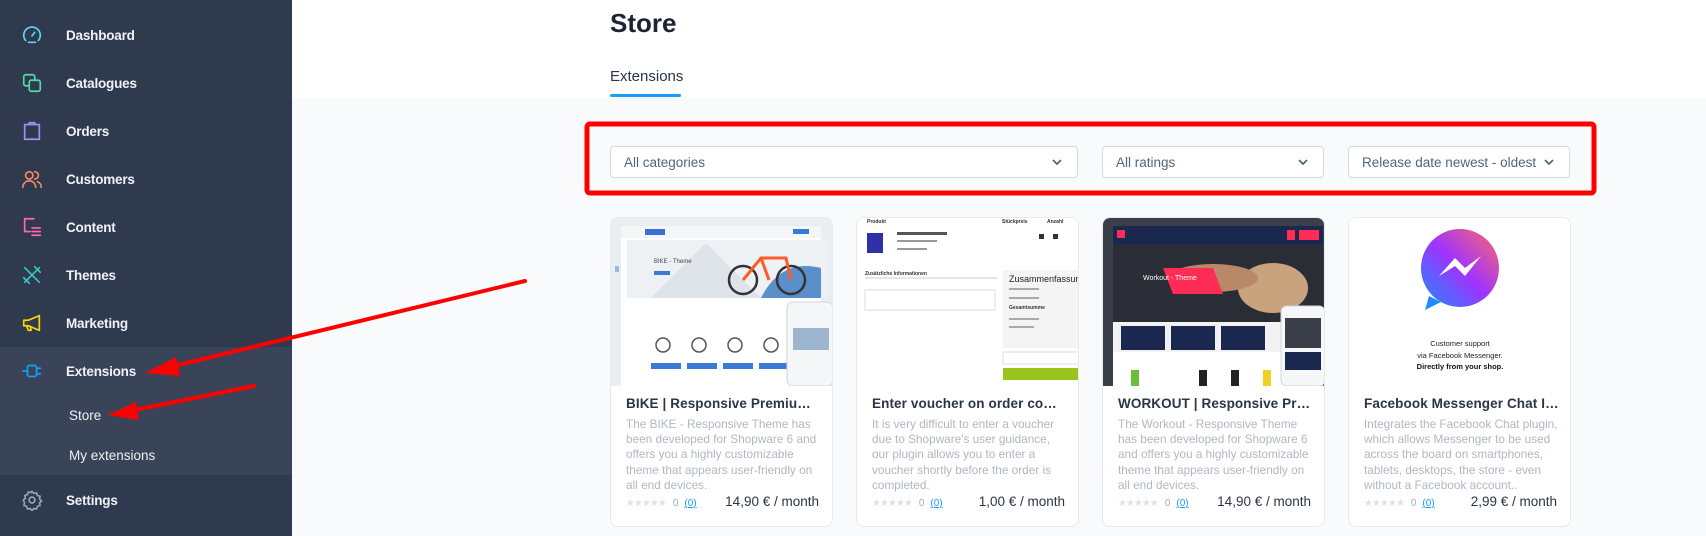 The image size is (1706, 536). What do you see at coordinates (146, 35) in the screenshot?
I see `sidebar-item-dashboard: Dashboard` at bounding box center [146, 35].